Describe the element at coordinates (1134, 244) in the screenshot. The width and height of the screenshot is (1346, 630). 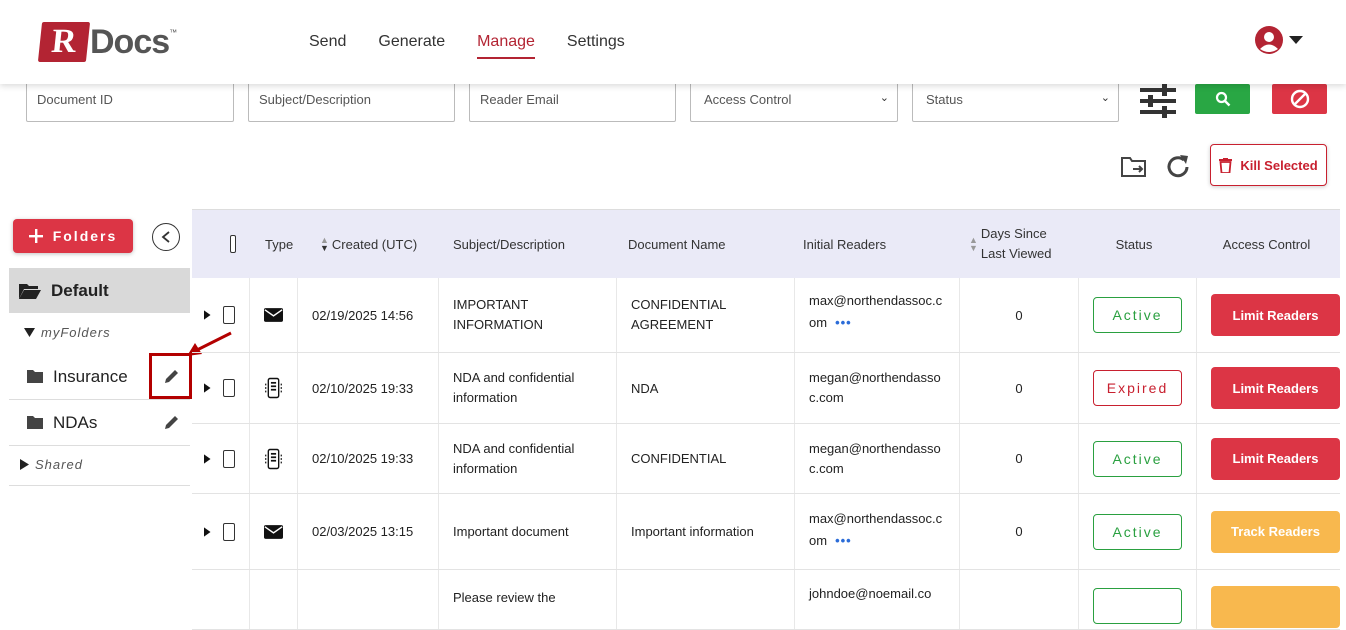
I see `col-status: Status` at that location.